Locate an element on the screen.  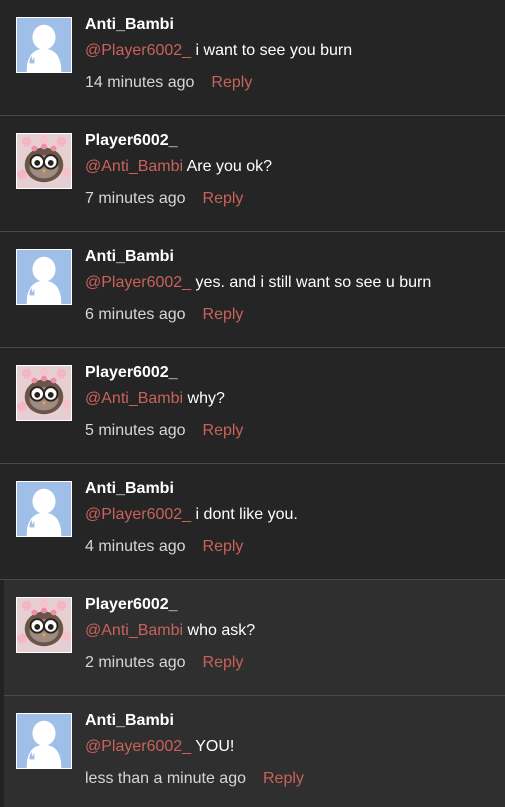
comment-text: i want to see you burn is located at coordinates (274, 50).